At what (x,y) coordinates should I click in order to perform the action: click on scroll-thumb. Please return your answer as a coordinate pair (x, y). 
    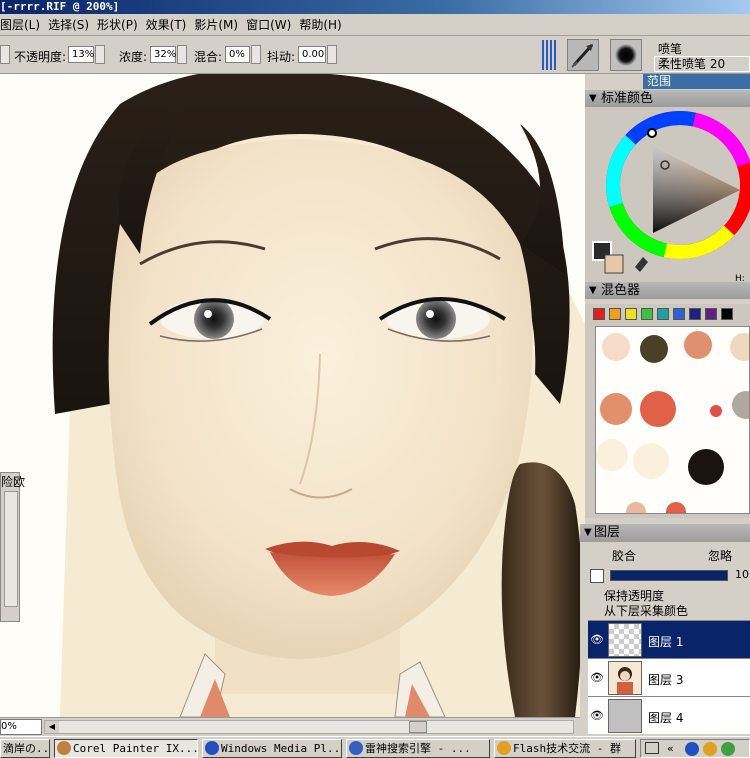
    Looking at the image, I should click on (418, 727).